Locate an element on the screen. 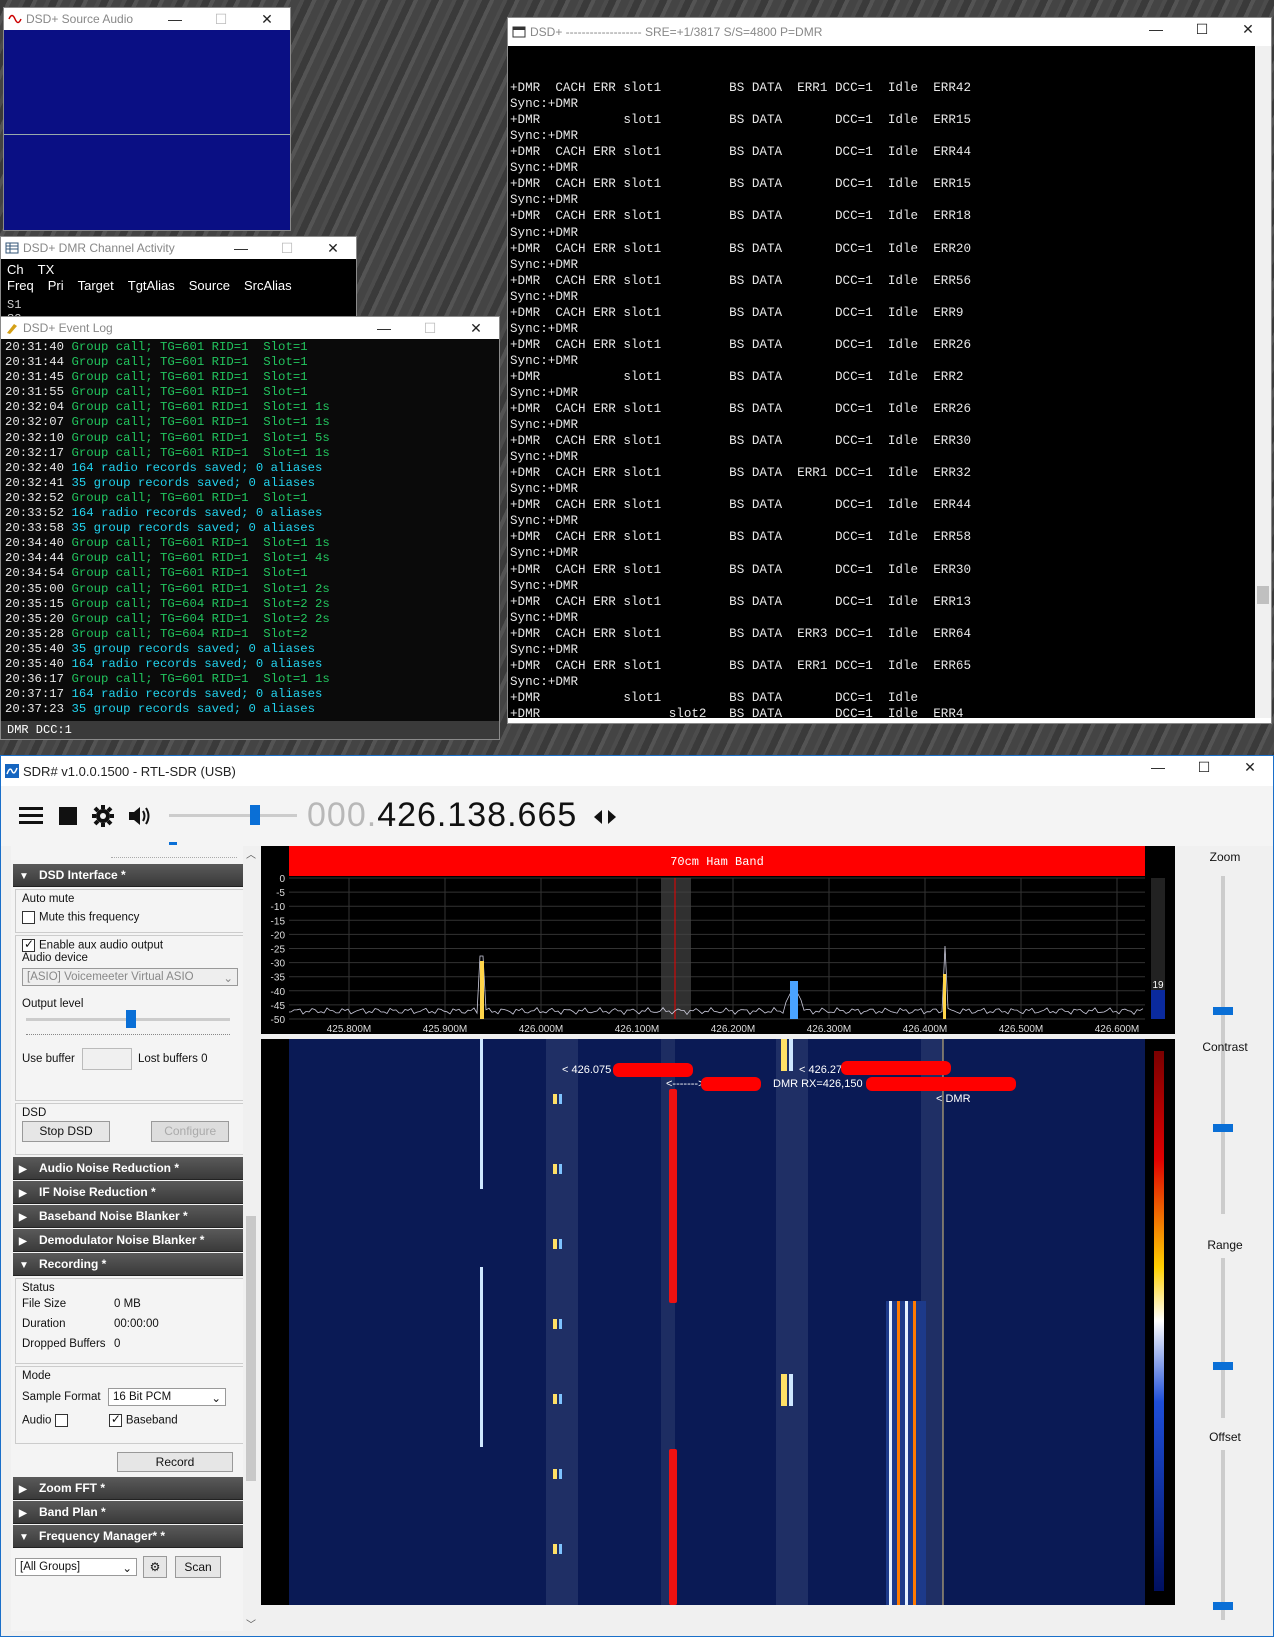  output-level-thumb is located at coordinates (131, 1019).